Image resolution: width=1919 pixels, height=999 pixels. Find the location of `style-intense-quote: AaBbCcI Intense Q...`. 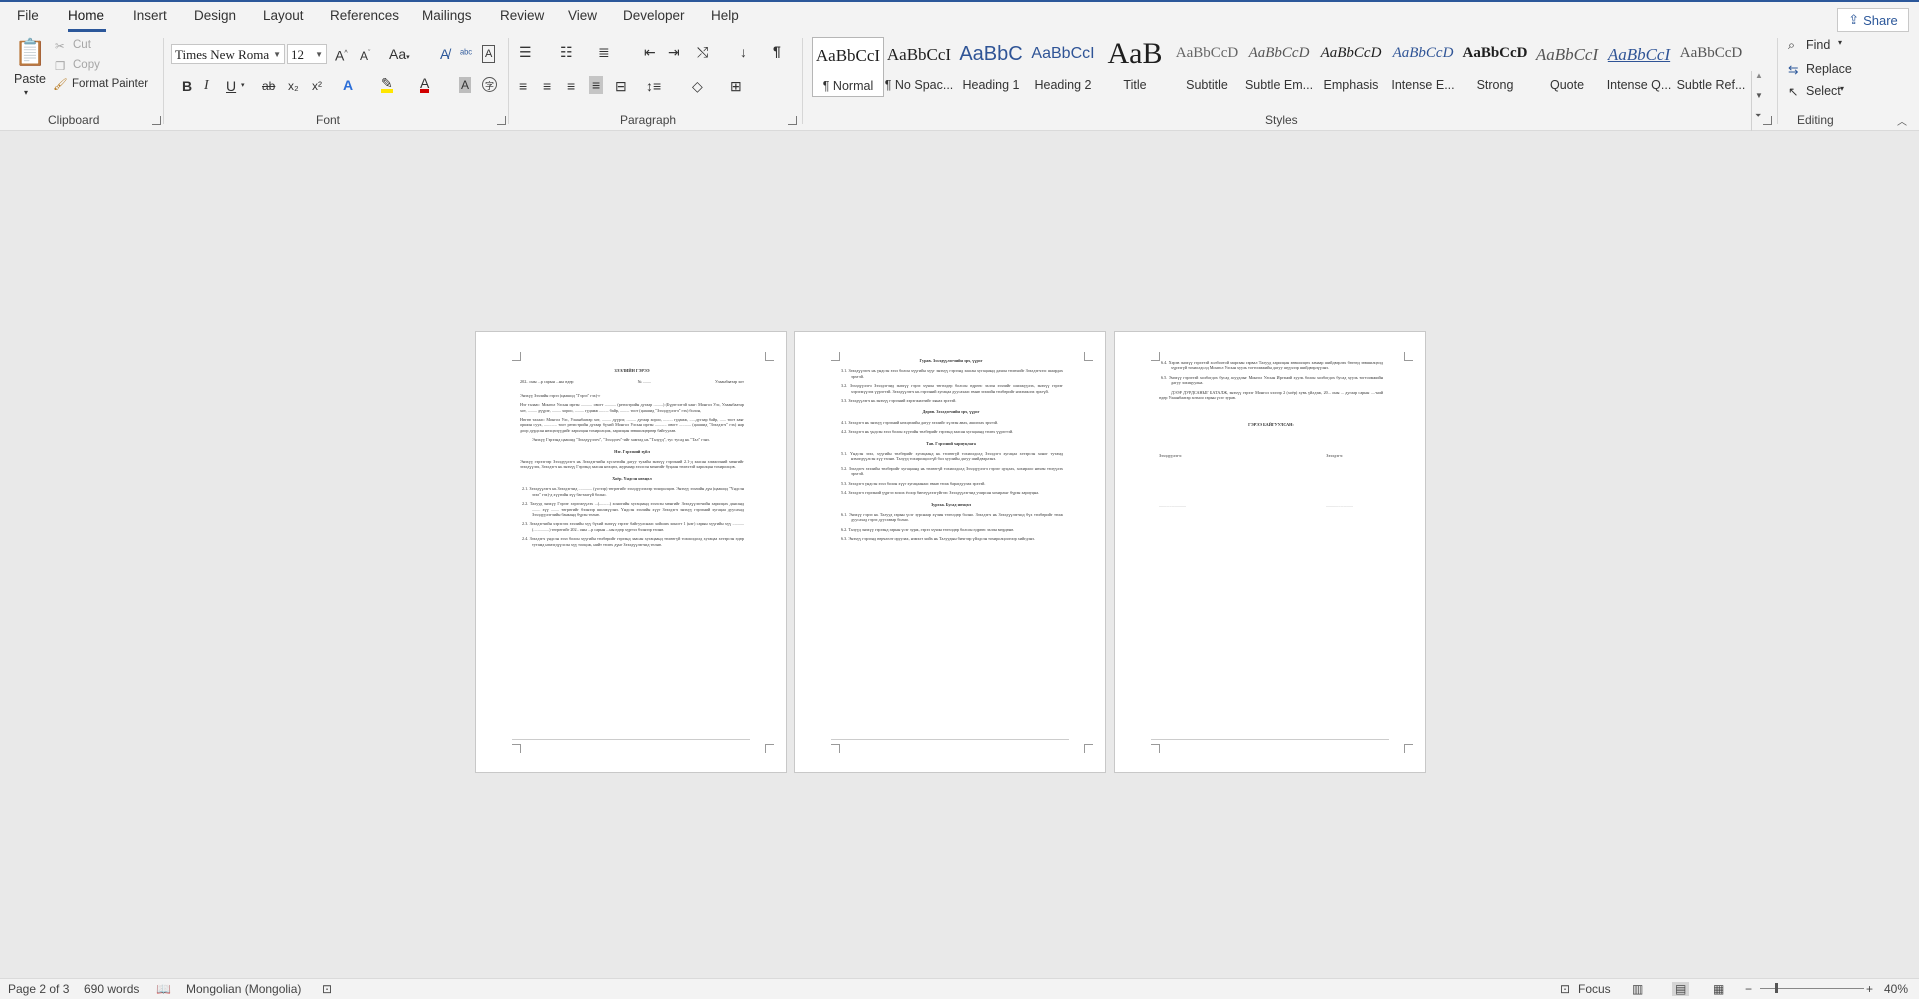

style-intense-quote: AaBbCcI Intense Q... is located at coordinates (1639, 66).